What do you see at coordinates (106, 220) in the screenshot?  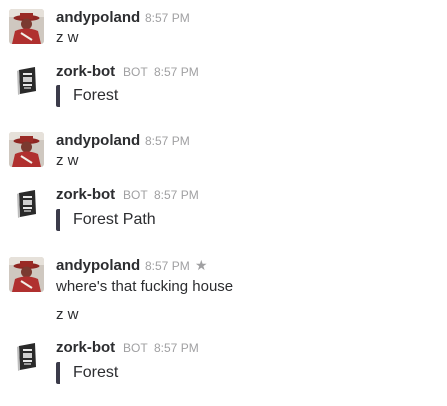 I see `attachment-text: Forest Path` at bounding box center [106, 220].